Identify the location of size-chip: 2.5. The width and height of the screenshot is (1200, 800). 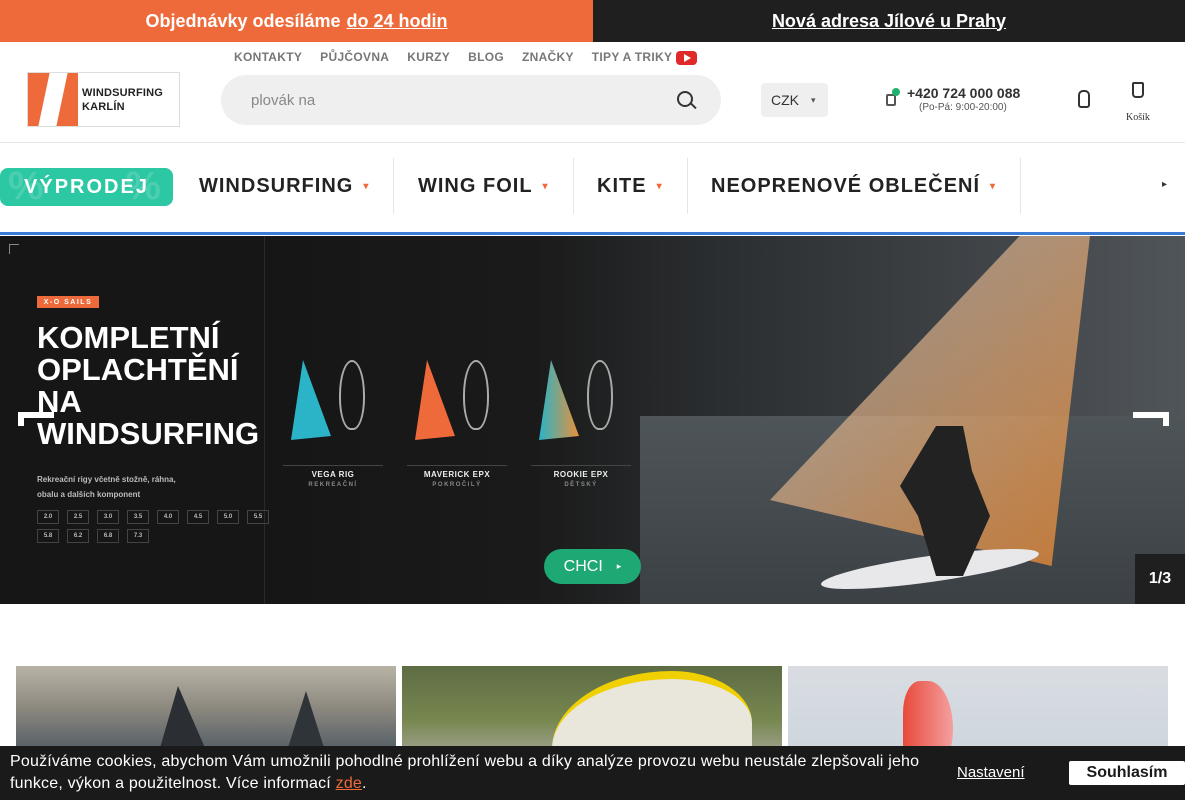
(78, 517).